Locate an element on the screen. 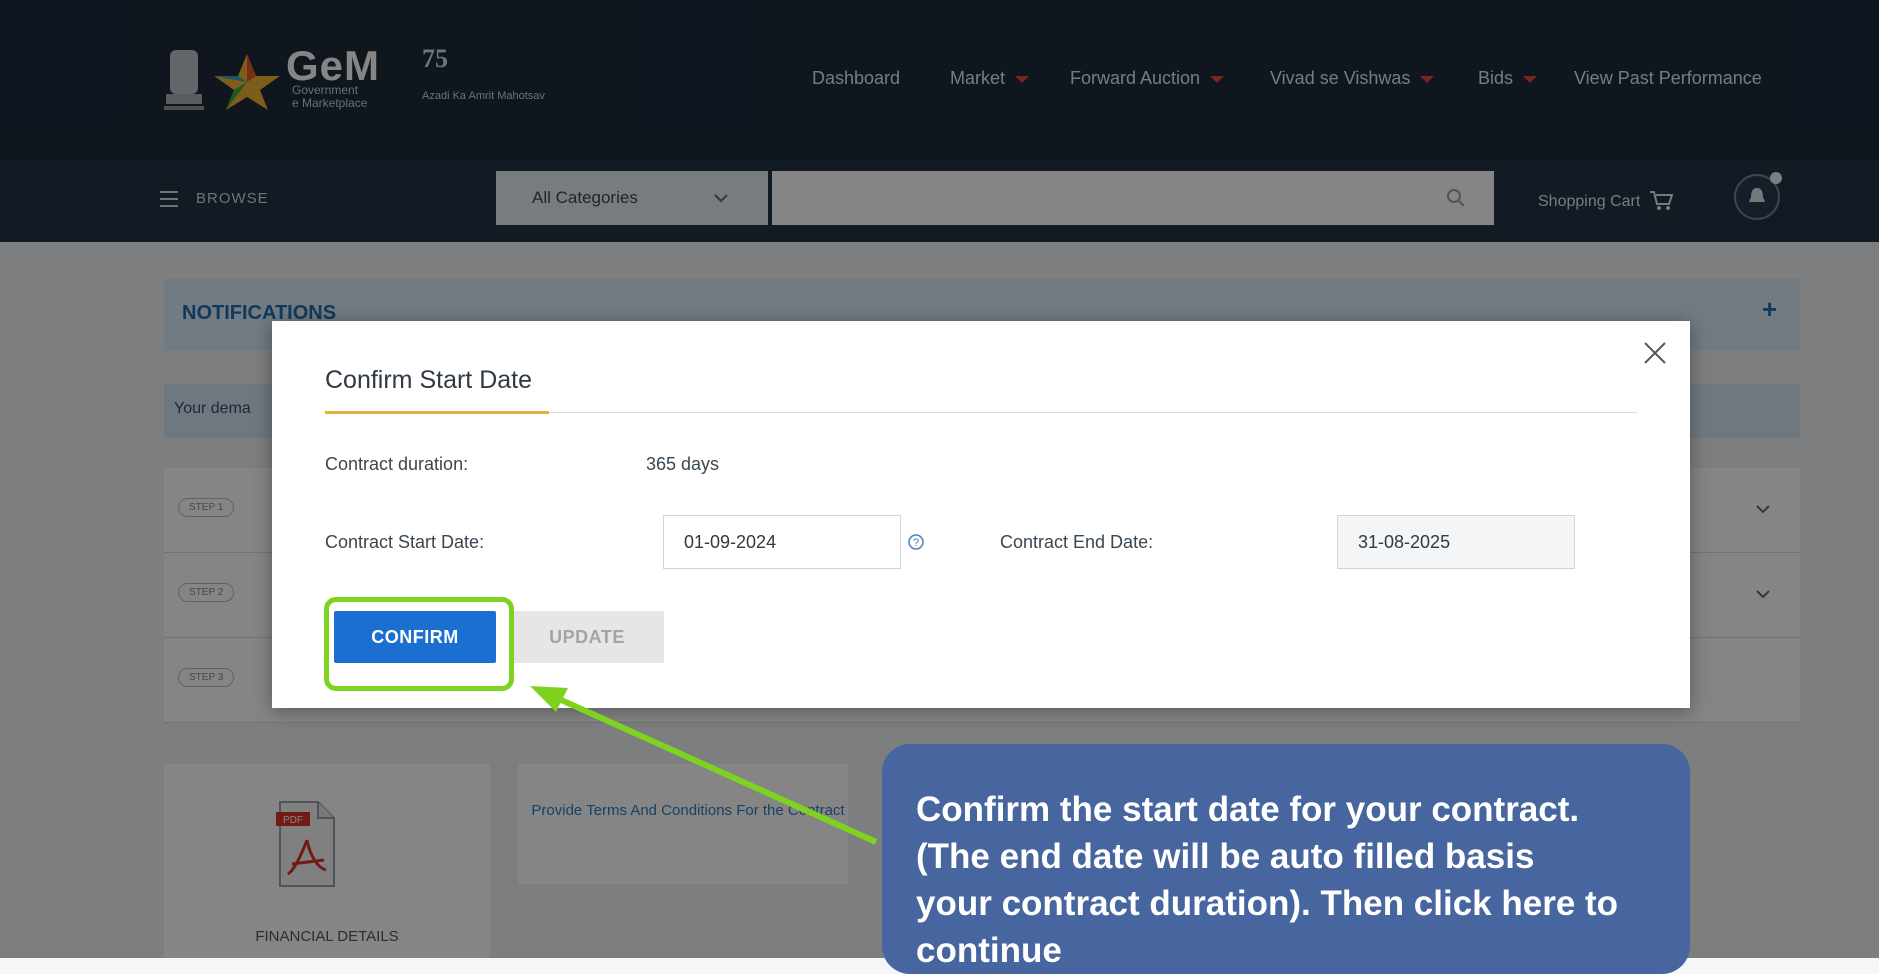  contract-duration-label: Contract duration: is located at coordinates (397, 464).